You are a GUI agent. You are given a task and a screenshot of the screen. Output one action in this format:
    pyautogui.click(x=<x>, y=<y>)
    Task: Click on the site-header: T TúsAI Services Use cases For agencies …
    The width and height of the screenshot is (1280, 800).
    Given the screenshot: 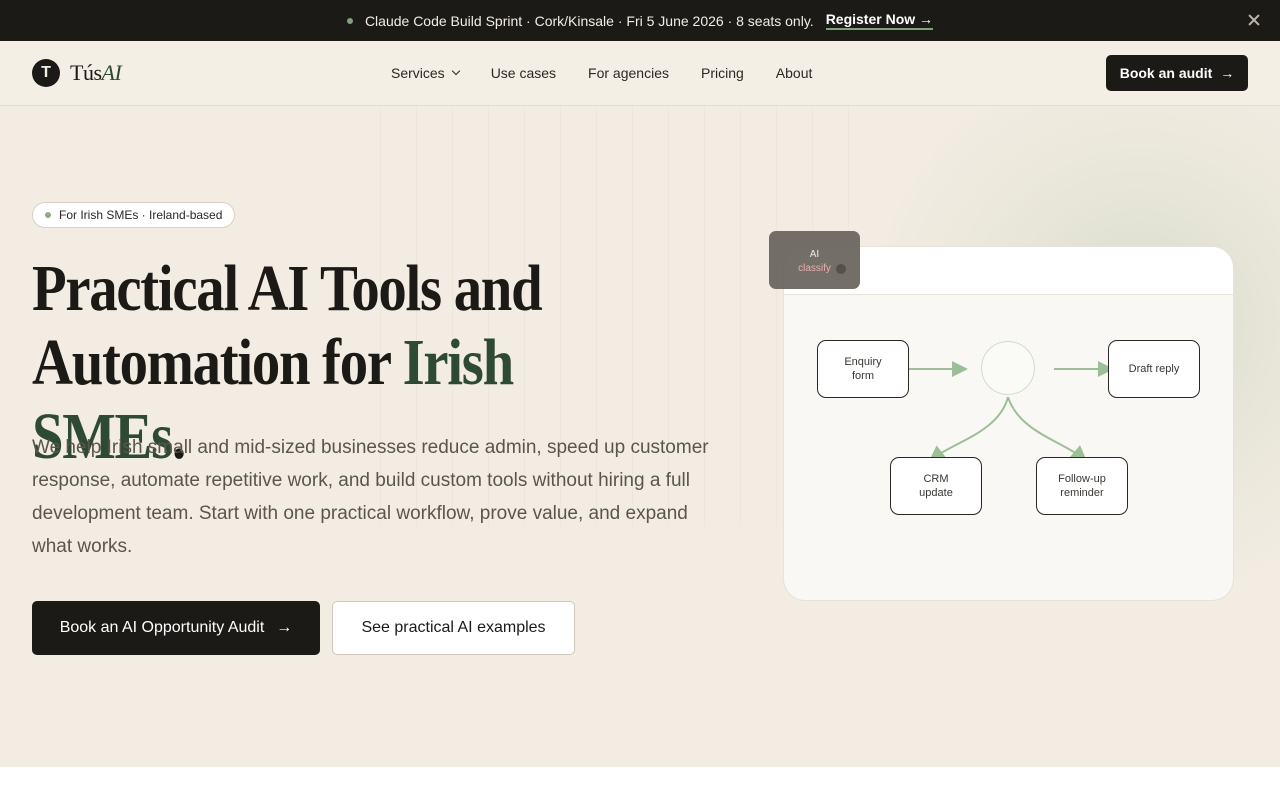 What is the action you would take?
    pyautogui.click(x=640, y=73)
    